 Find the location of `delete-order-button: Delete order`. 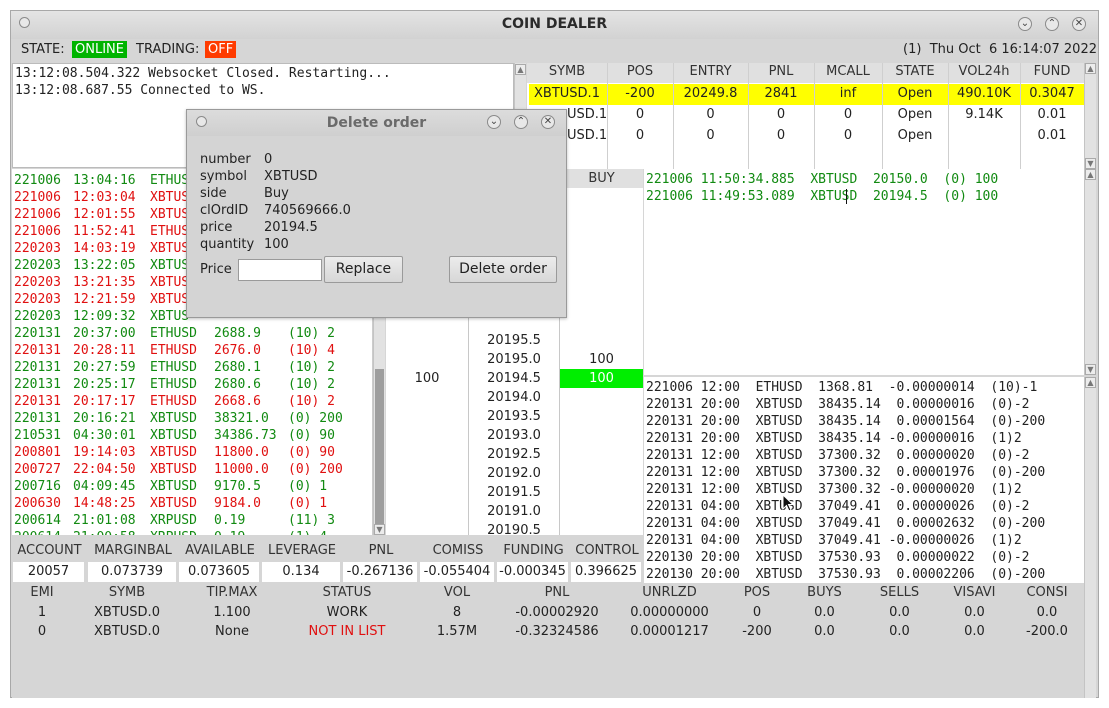

delete-order-button: Delete order is located at coordinates (503, 269).